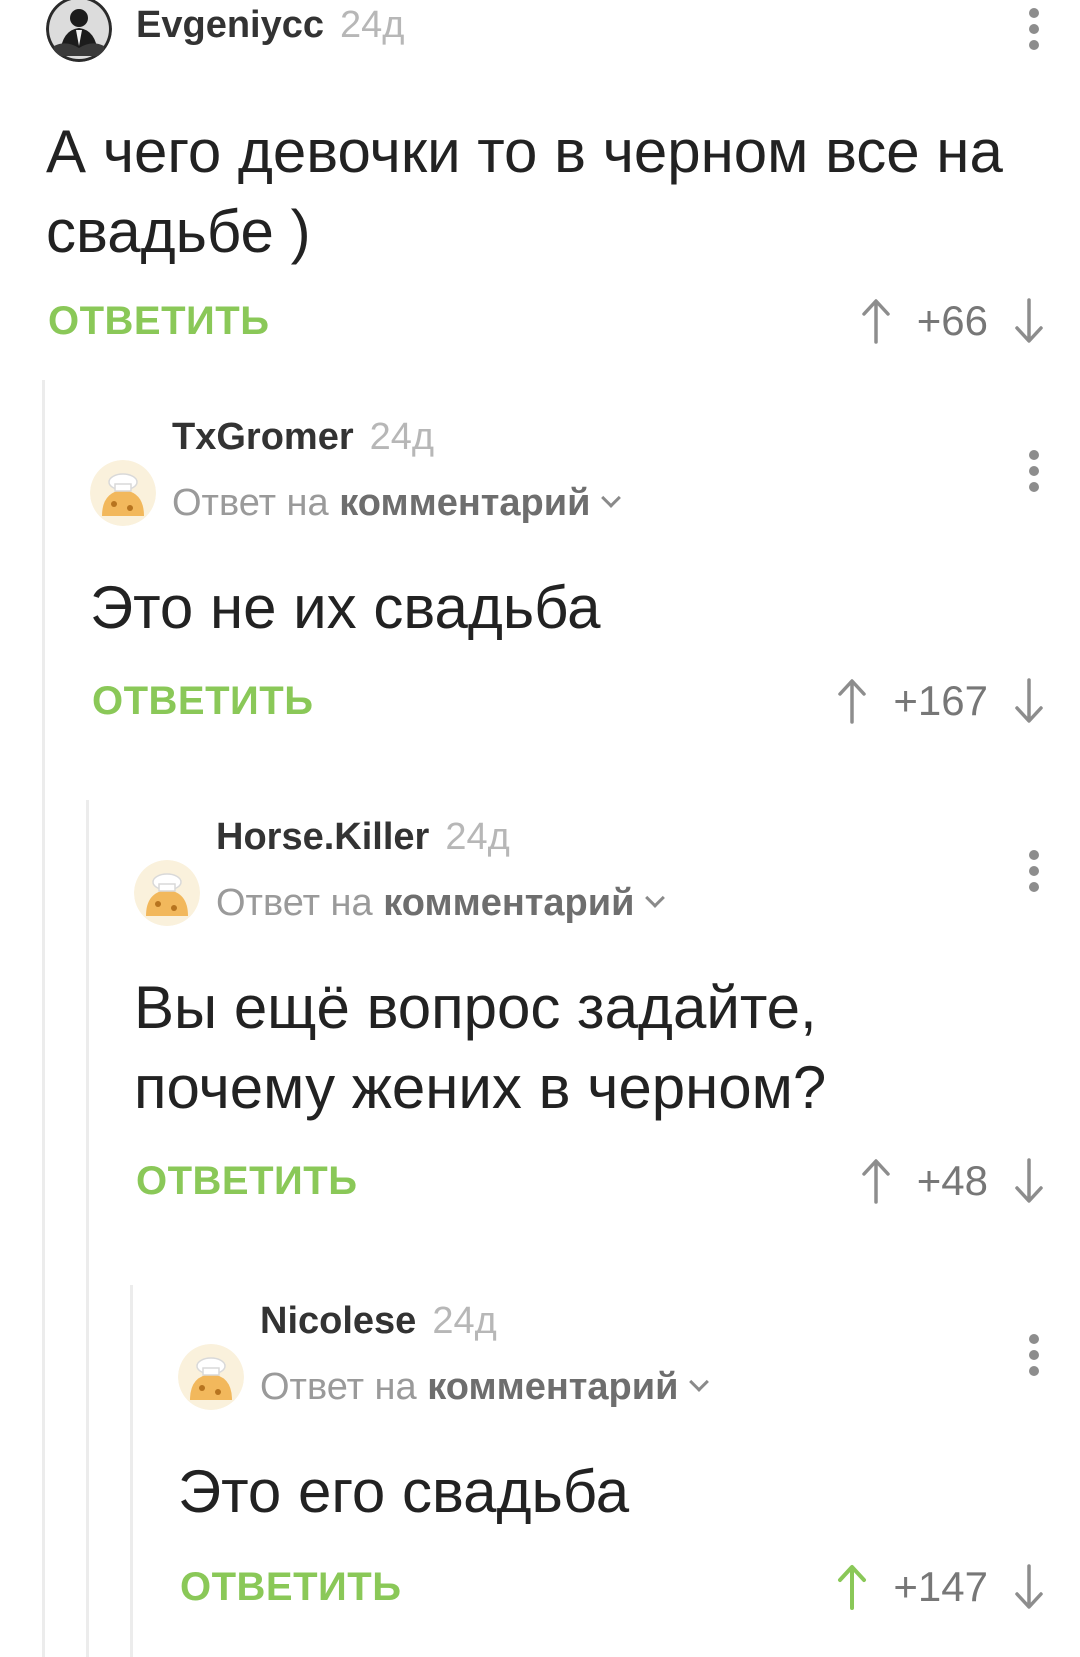  Describe the element at coordinates (585, 701) in the screenshot. I see `comment-footer: ОТВЕТИТЬ +167` at that location.